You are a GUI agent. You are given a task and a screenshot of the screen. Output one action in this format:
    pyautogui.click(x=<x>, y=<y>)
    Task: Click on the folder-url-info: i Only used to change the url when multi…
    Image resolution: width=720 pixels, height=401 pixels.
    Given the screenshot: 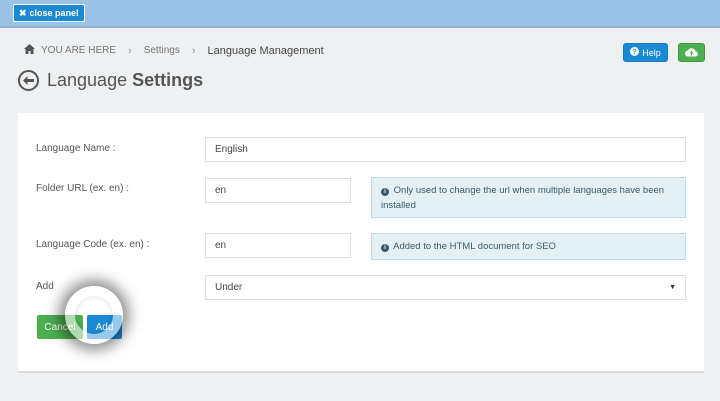 What is the action you would take?
    pyautogui.click(x=528, y=197)
    